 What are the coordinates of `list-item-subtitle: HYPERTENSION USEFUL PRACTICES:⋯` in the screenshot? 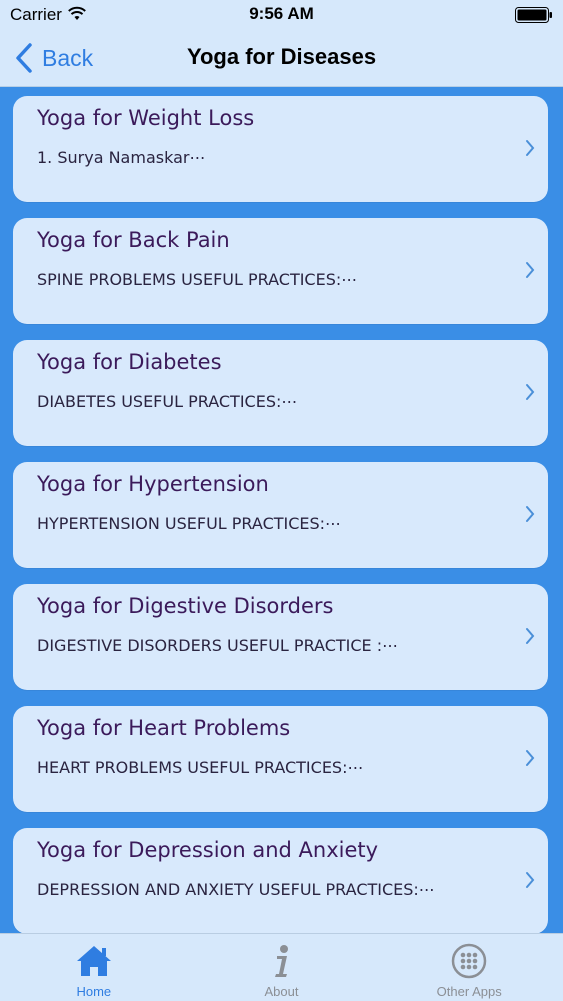 It's located at (189, 523).